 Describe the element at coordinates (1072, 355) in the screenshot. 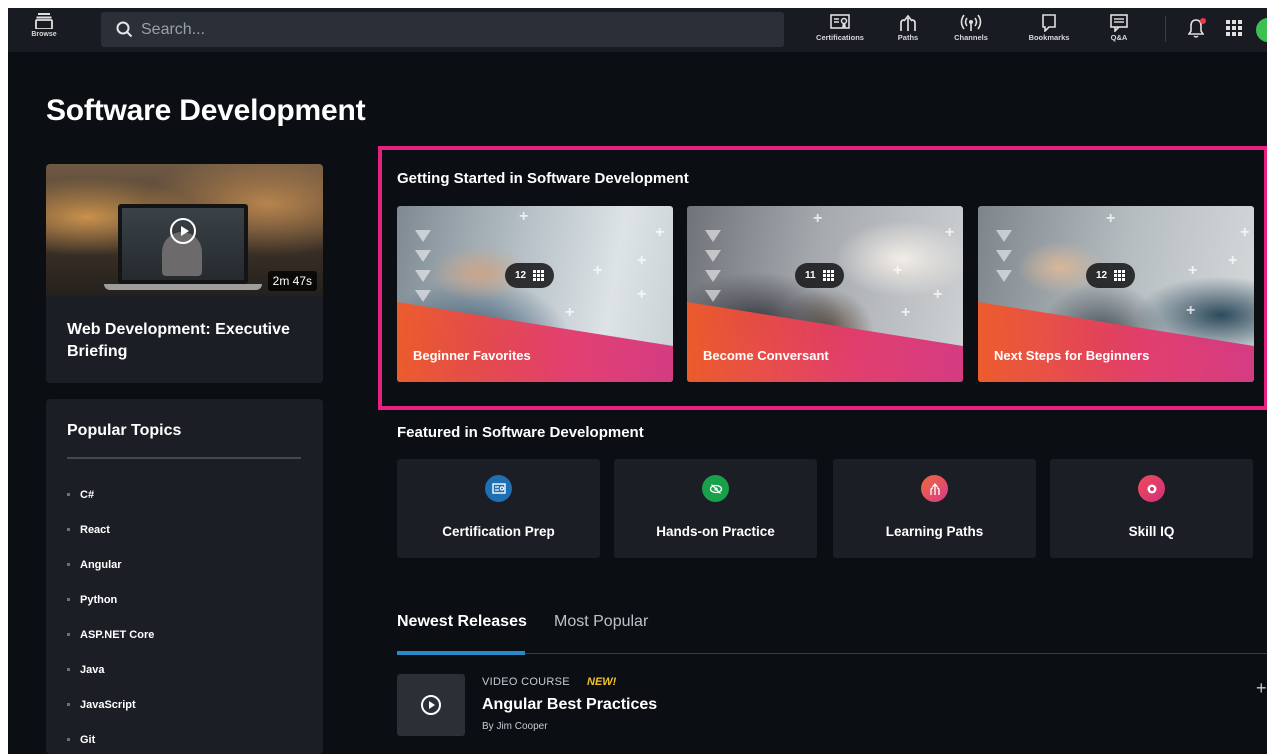

I see `path-card-label: Next Steps for Beginners` at that location.